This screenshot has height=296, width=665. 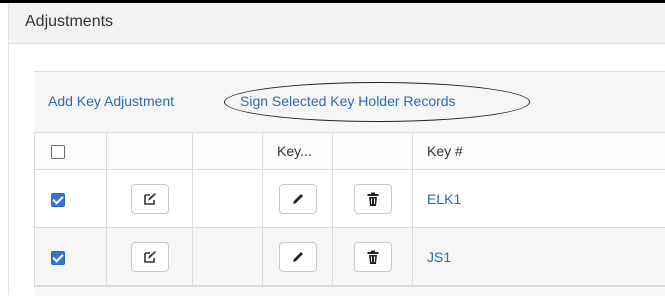 I want to click on table-header-row: Key... Key #, so click(x=350, y=151).